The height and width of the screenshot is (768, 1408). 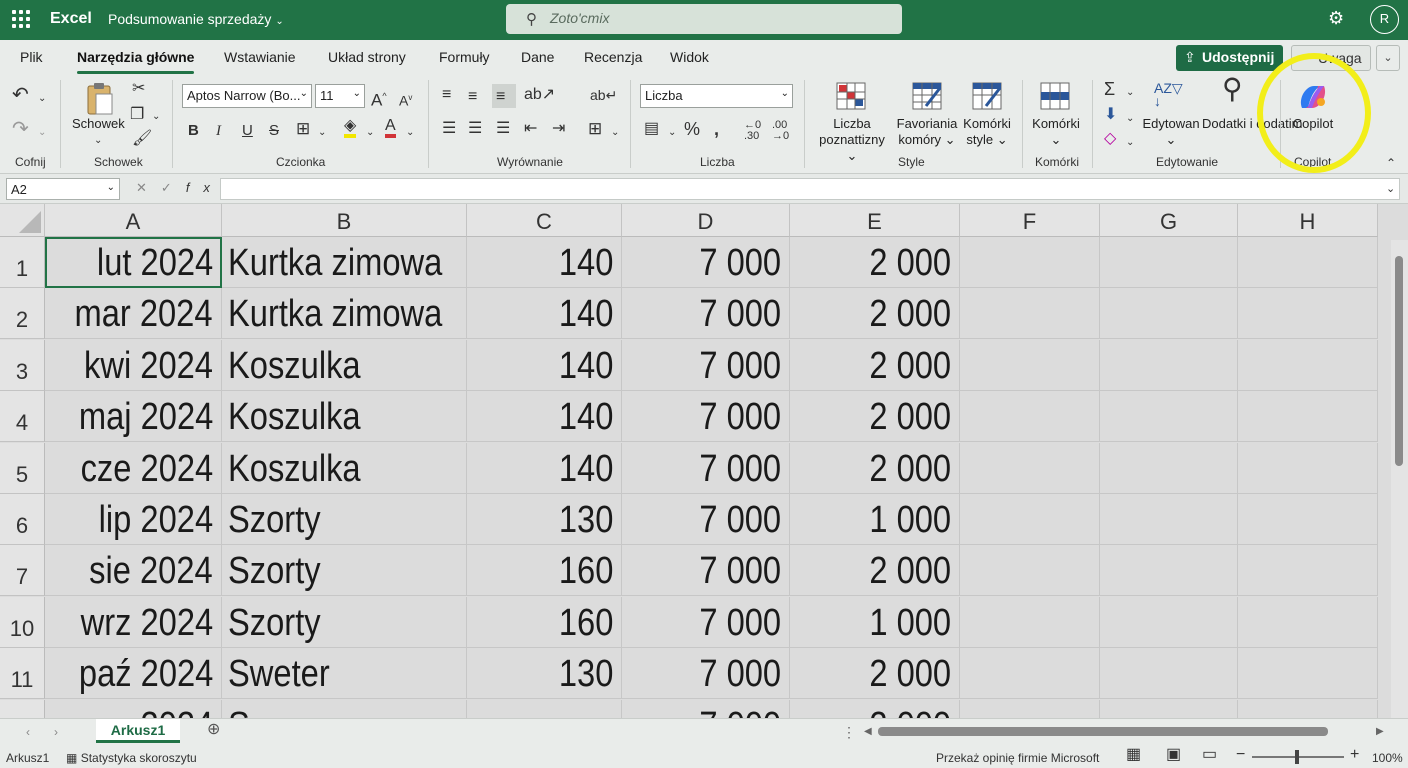 What do you see at coordinates (852, 140) in the screenshot?
I see `conditional-formatting-button: Liczba poznattizny ⌄` at bounding box center [852, 140].